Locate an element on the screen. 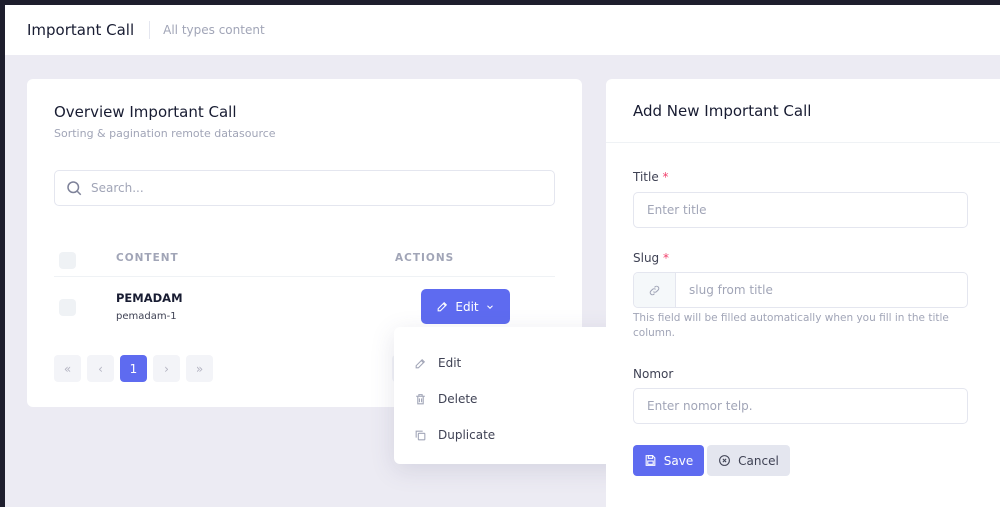 The height and width of the screenshot is (507, 1000). menu-item-label: Edit is located at coordinates (450, 363).